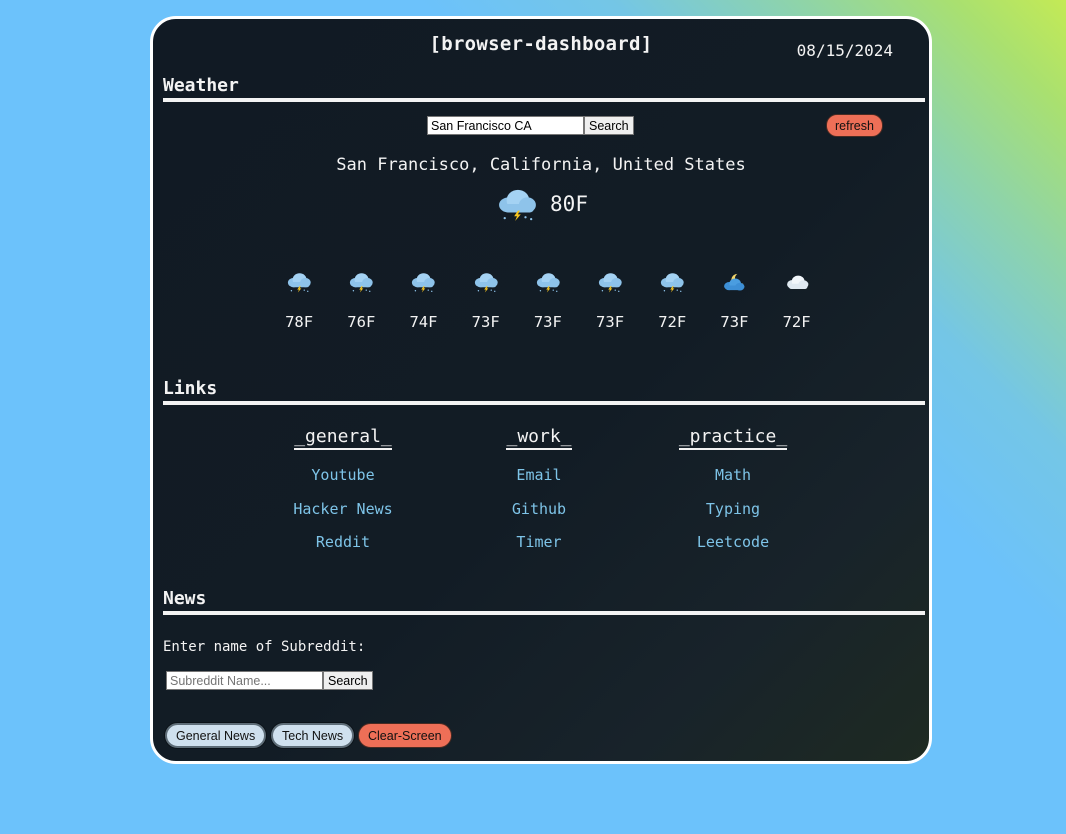 This screenshot has width=1066, height=834. I want to click on link-reddit: Reddit, so click(343, 542).